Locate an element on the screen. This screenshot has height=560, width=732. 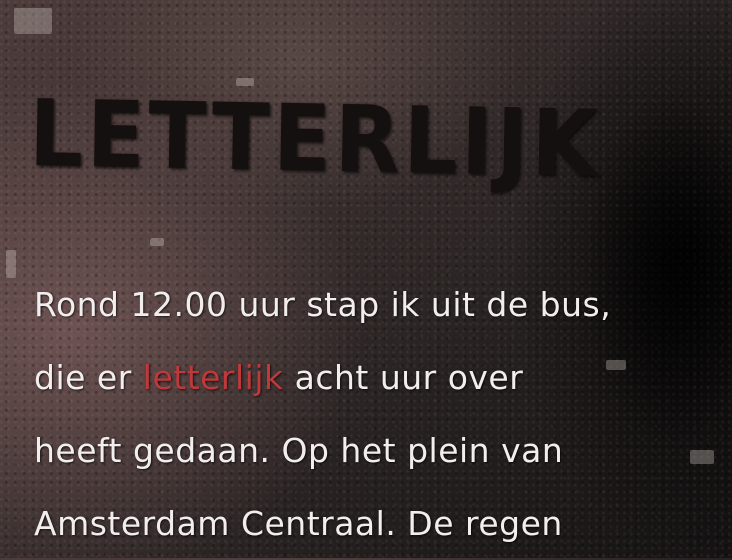
story-line-4: Amsterdam Centraal. De regen is located at coordinates (298, 523).